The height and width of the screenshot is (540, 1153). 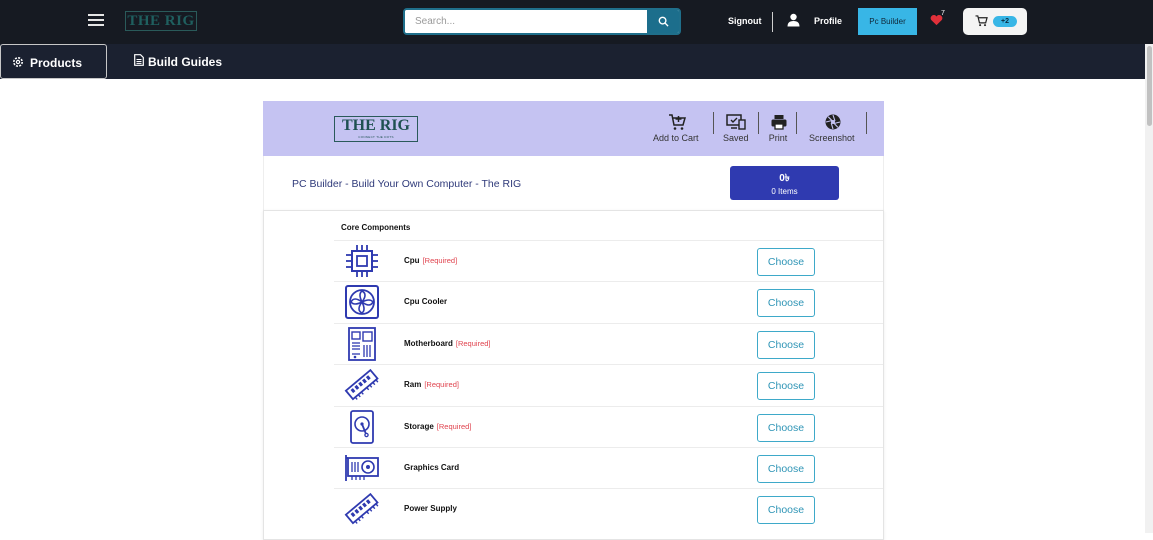 What do you see at coordinates (784, 178) in the screenshot?
I see `total-amount: 0৳` at bounding box center [784, 178].